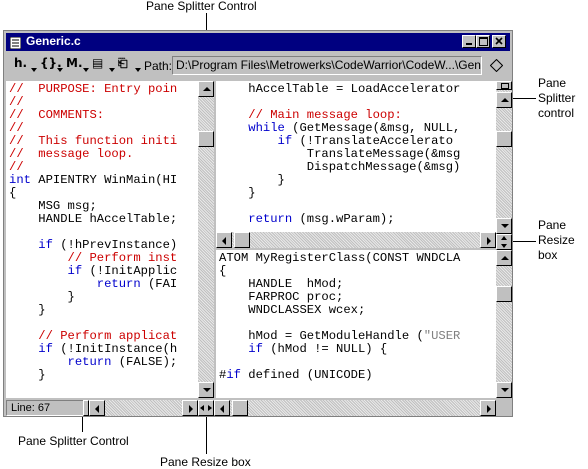  Describe the element at coordinates (504, 157) in the screenshot. I see `right-top-vertical-scrollbar` at that location.